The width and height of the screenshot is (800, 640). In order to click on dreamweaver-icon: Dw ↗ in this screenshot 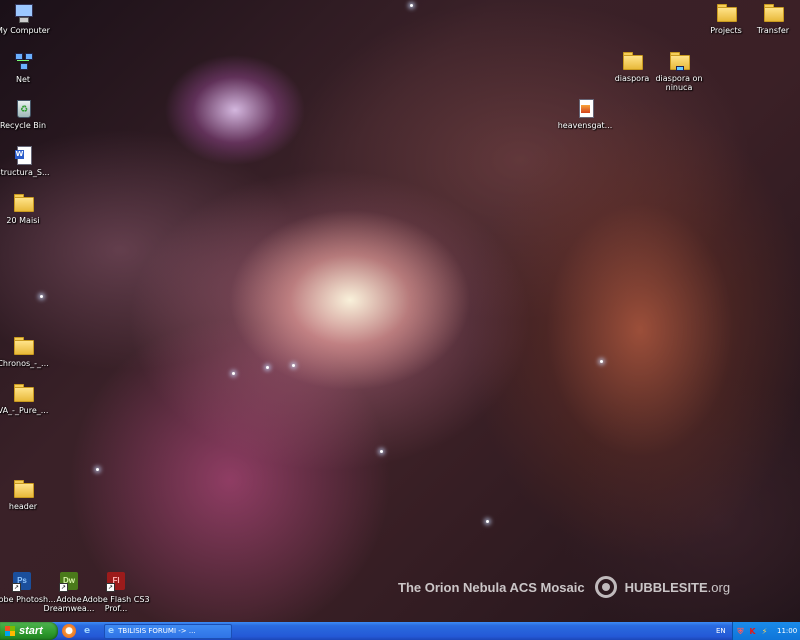, I will do `click(69, 582)`.